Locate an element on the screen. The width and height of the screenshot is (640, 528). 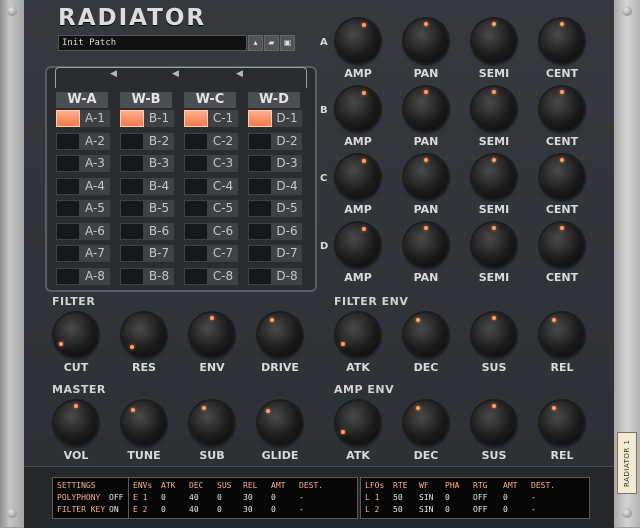
wave-slot-label: B-5 is located at coordinates (159, 208).